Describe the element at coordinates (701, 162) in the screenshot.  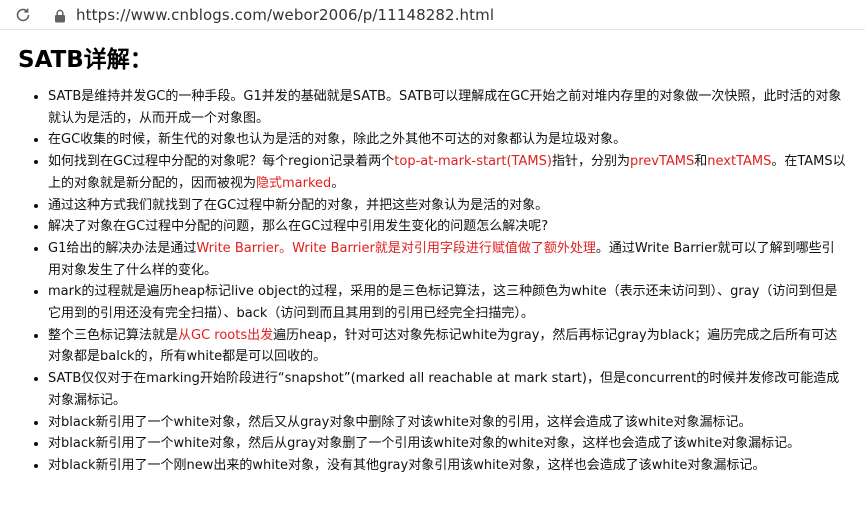
I see `text-segment: 和` at that location.